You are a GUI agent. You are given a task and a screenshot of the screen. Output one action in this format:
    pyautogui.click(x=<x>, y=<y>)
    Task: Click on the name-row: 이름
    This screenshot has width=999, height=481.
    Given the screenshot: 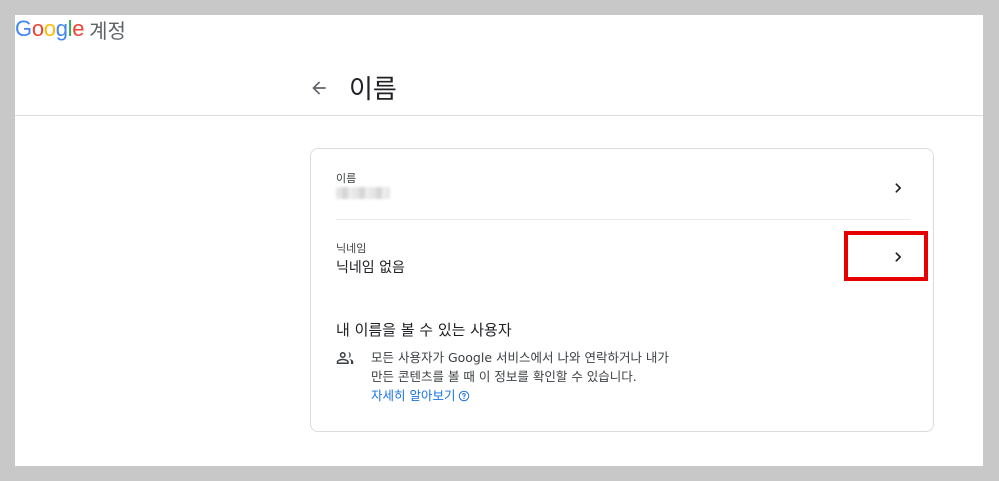 What is the action you would take?
    pyautogui.click(x=622, y=184)
    